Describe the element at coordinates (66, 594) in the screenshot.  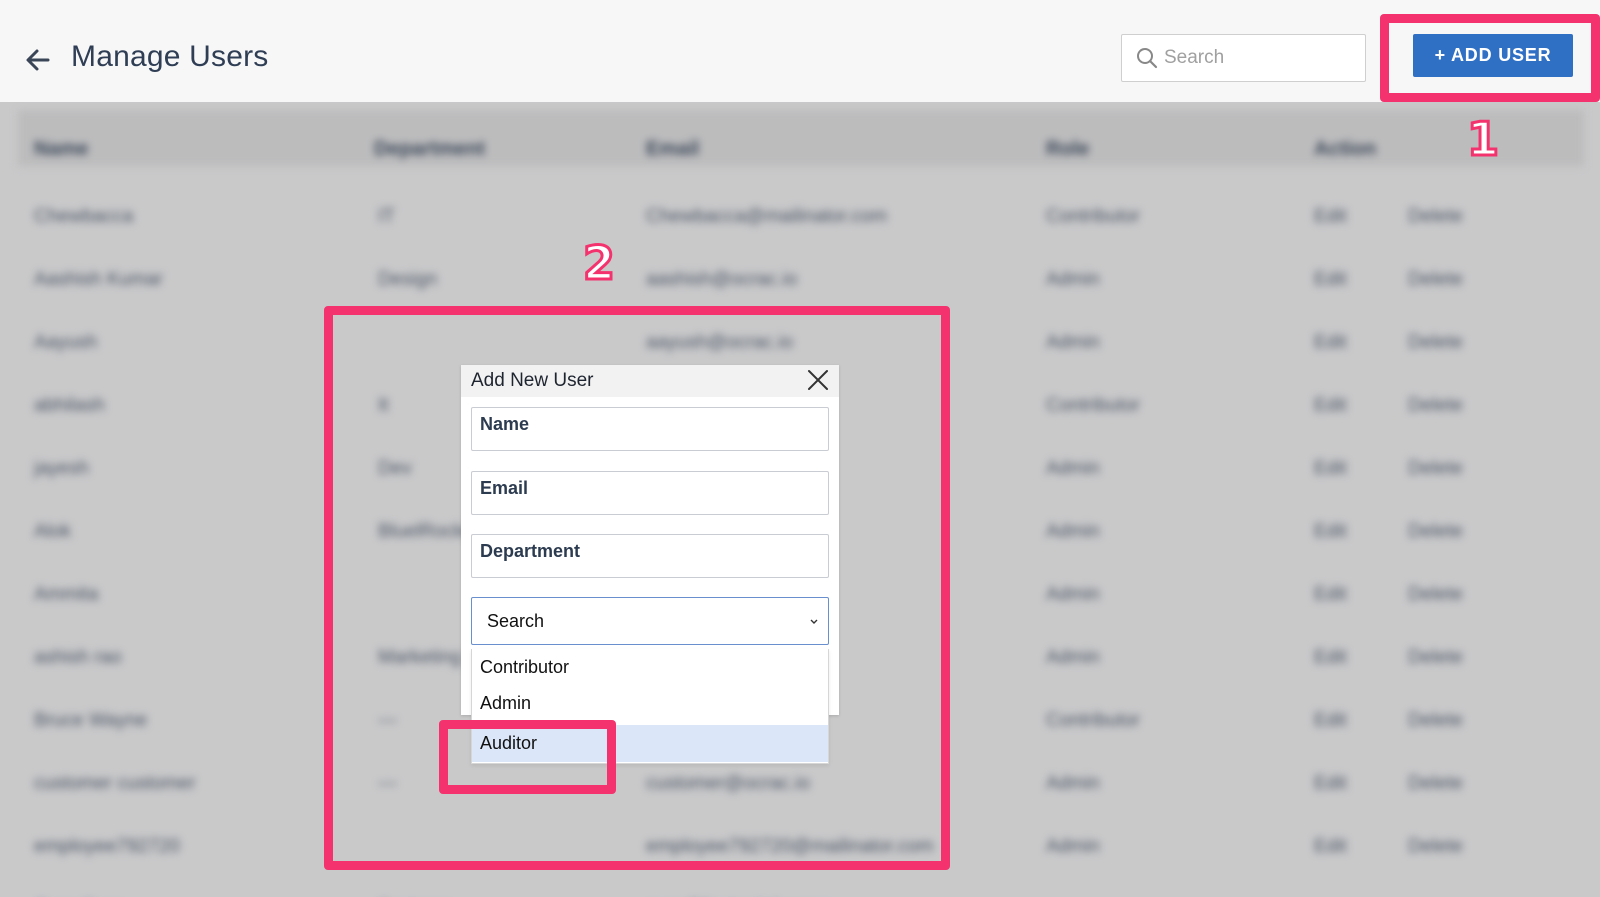
I see `cell-name: Ammita` at that location.